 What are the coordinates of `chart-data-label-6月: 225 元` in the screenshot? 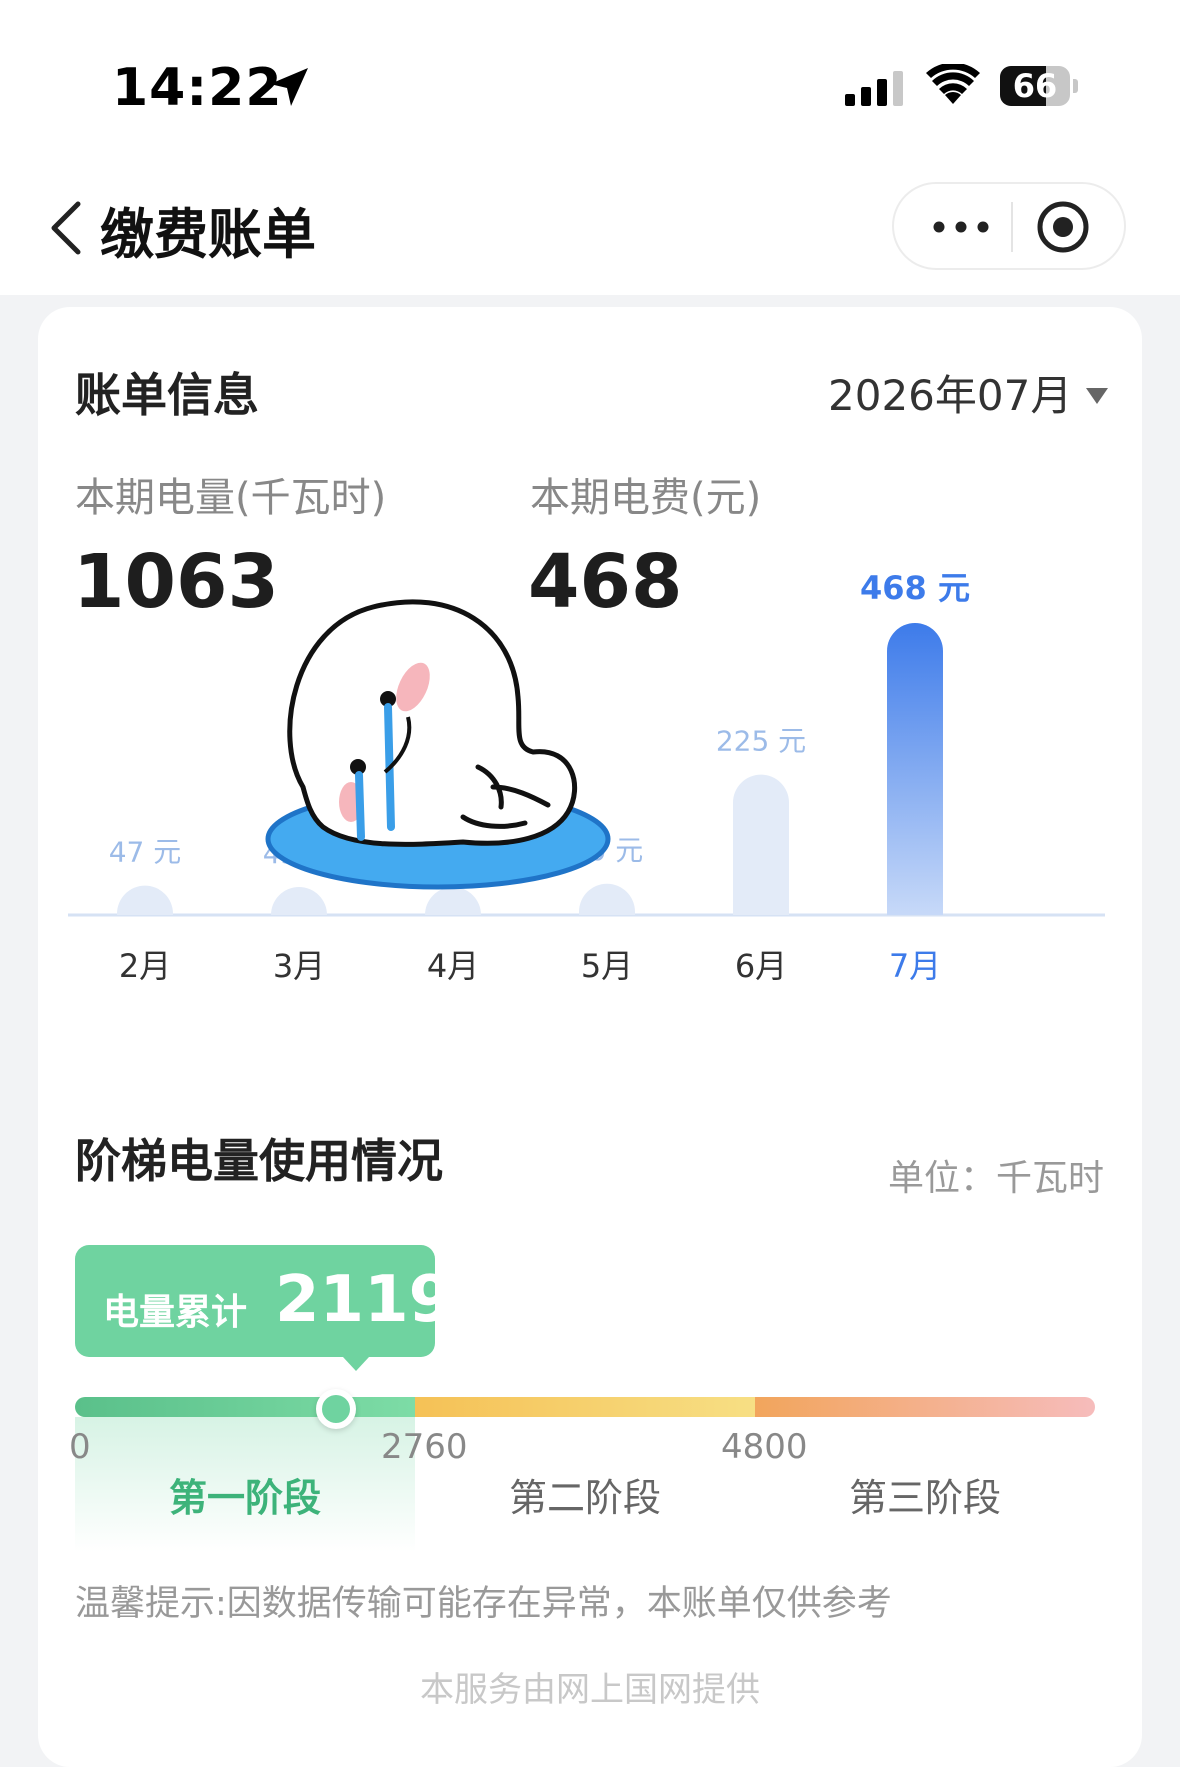 It's located at (761, 741).